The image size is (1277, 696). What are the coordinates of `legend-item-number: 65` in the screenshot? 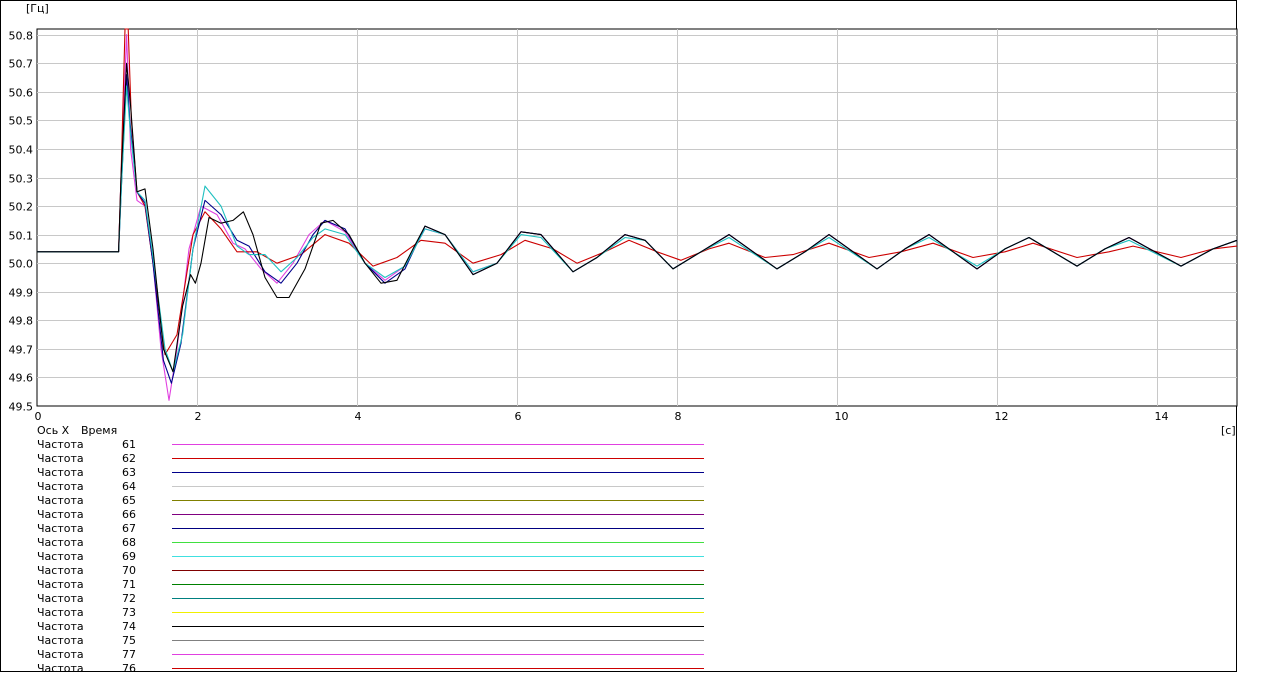 It's located at (129, 500).